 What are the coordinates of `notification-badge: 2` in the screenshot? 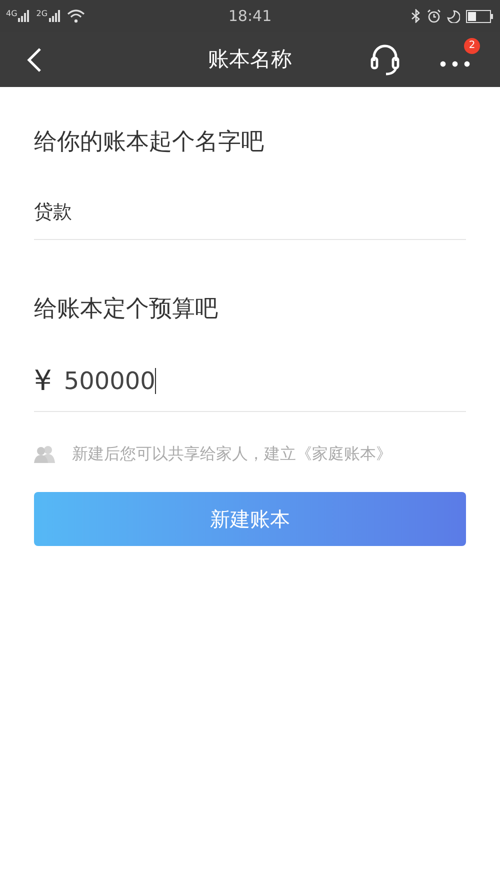 It's located at (472, 46).